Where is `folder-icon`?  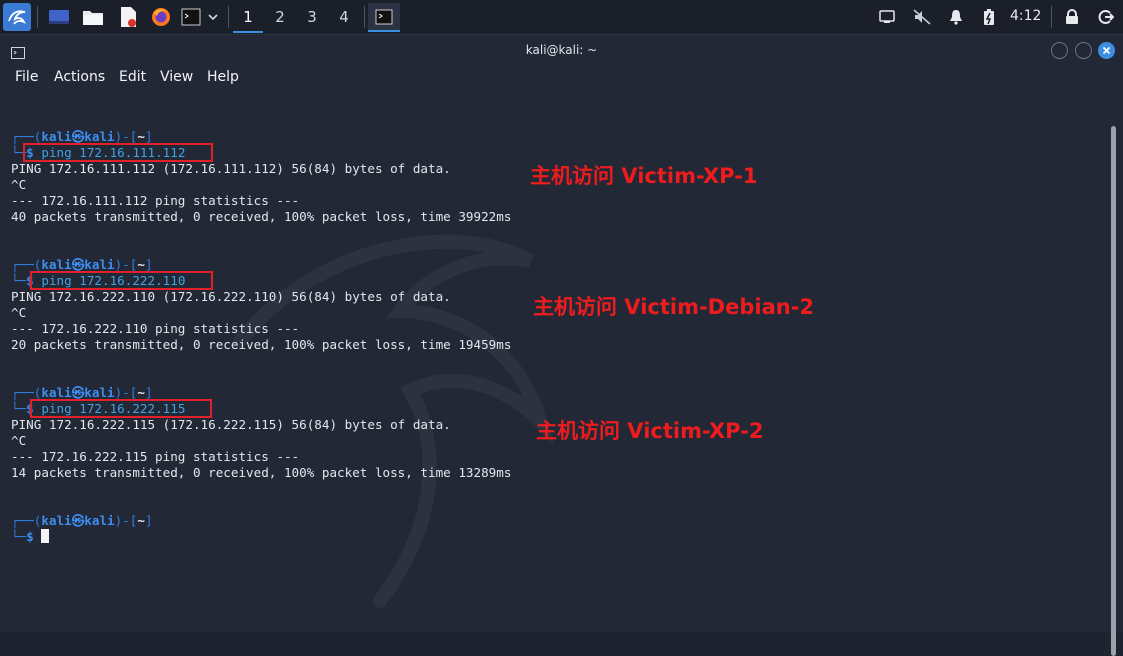
folder-icon is located at coordinates (93, 18).